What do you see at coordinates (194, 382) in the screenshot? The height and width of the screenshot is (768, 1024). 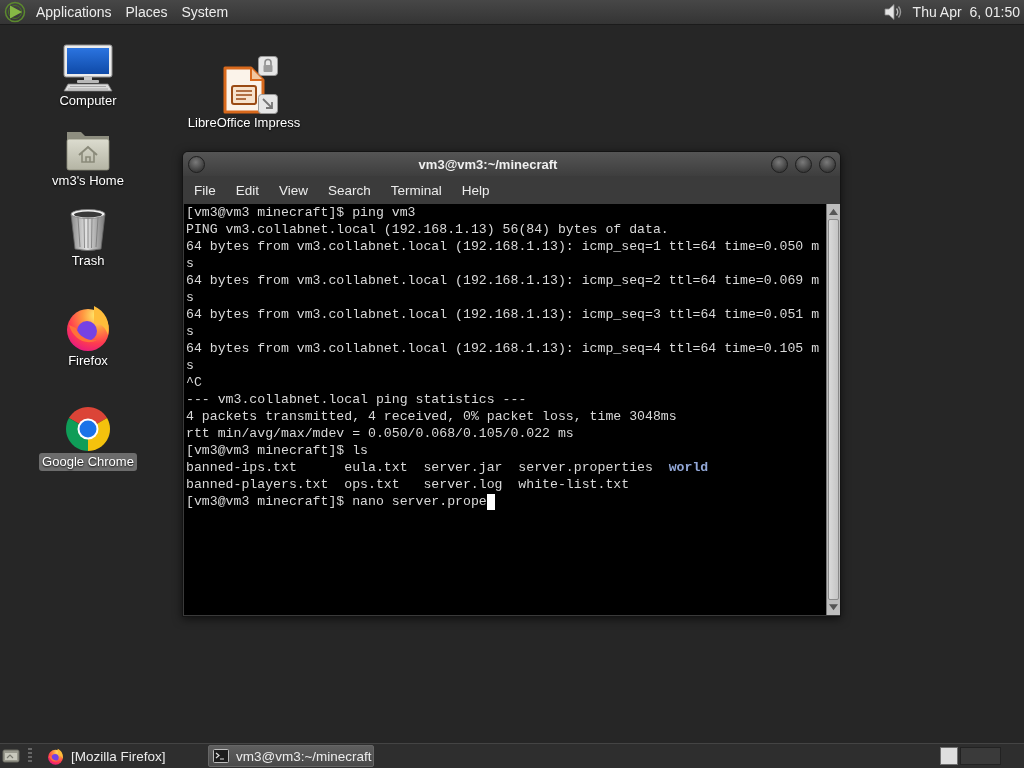 I see `terminal-line: ^C` at bounding box center [194, 382].